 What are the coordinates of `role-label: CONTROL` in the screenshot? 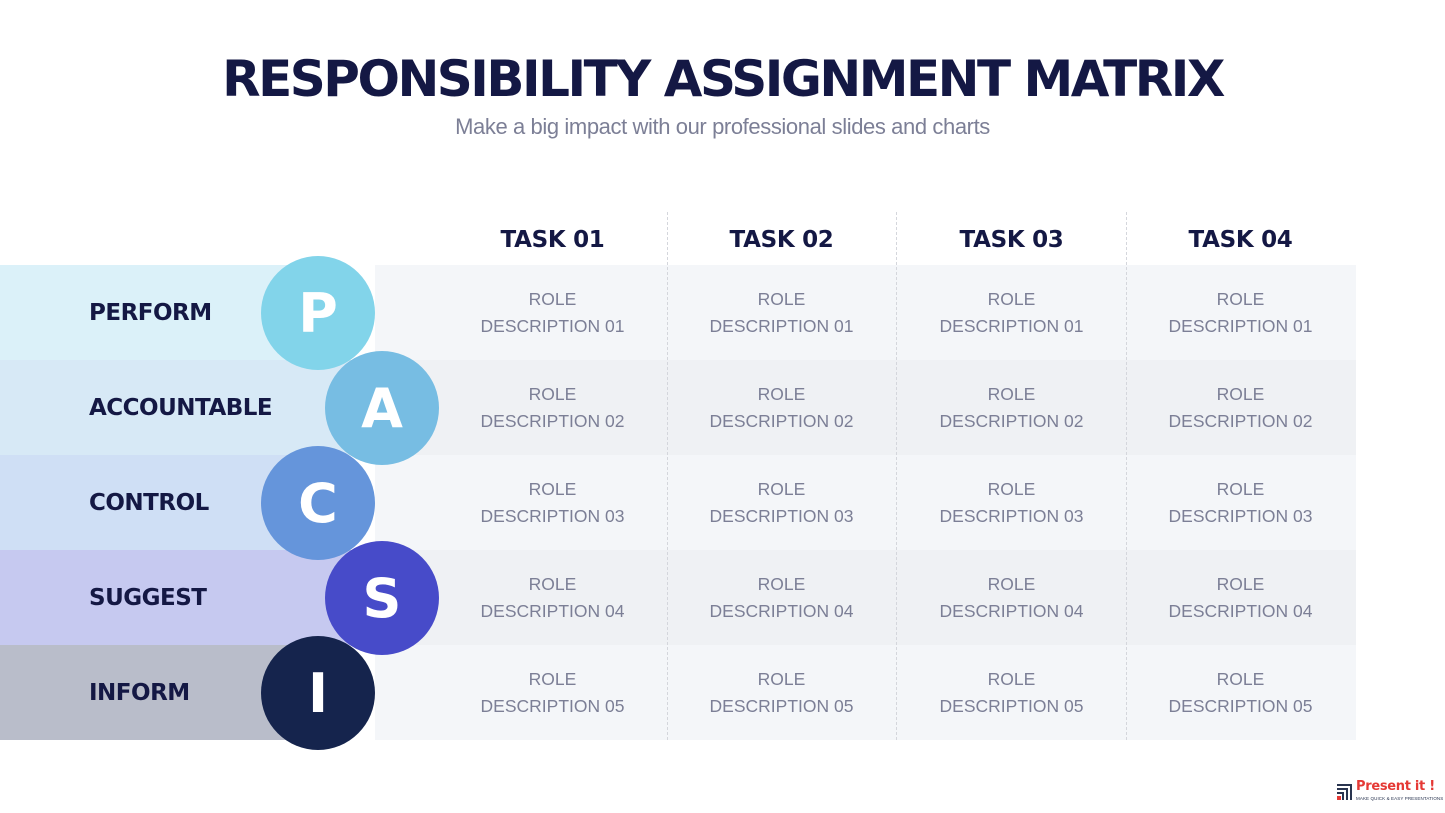 It's located at (149, 502).